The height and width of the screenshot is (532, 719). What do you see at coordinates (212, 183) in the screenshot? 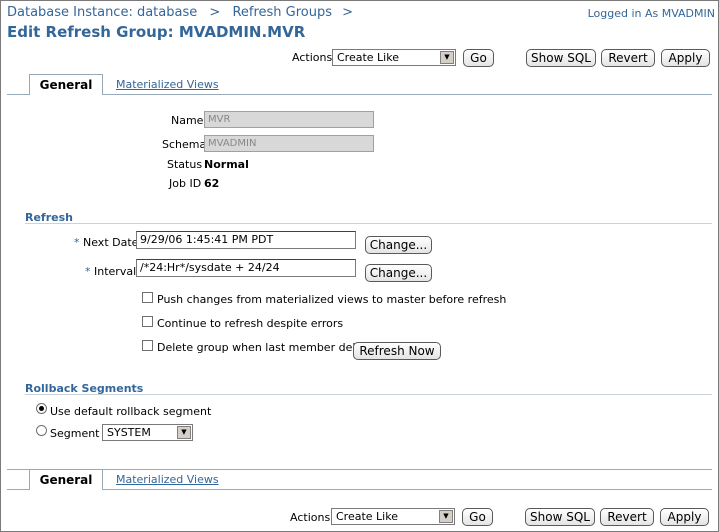
I see `job-id-value: 62` at bounding box center [212, 183].